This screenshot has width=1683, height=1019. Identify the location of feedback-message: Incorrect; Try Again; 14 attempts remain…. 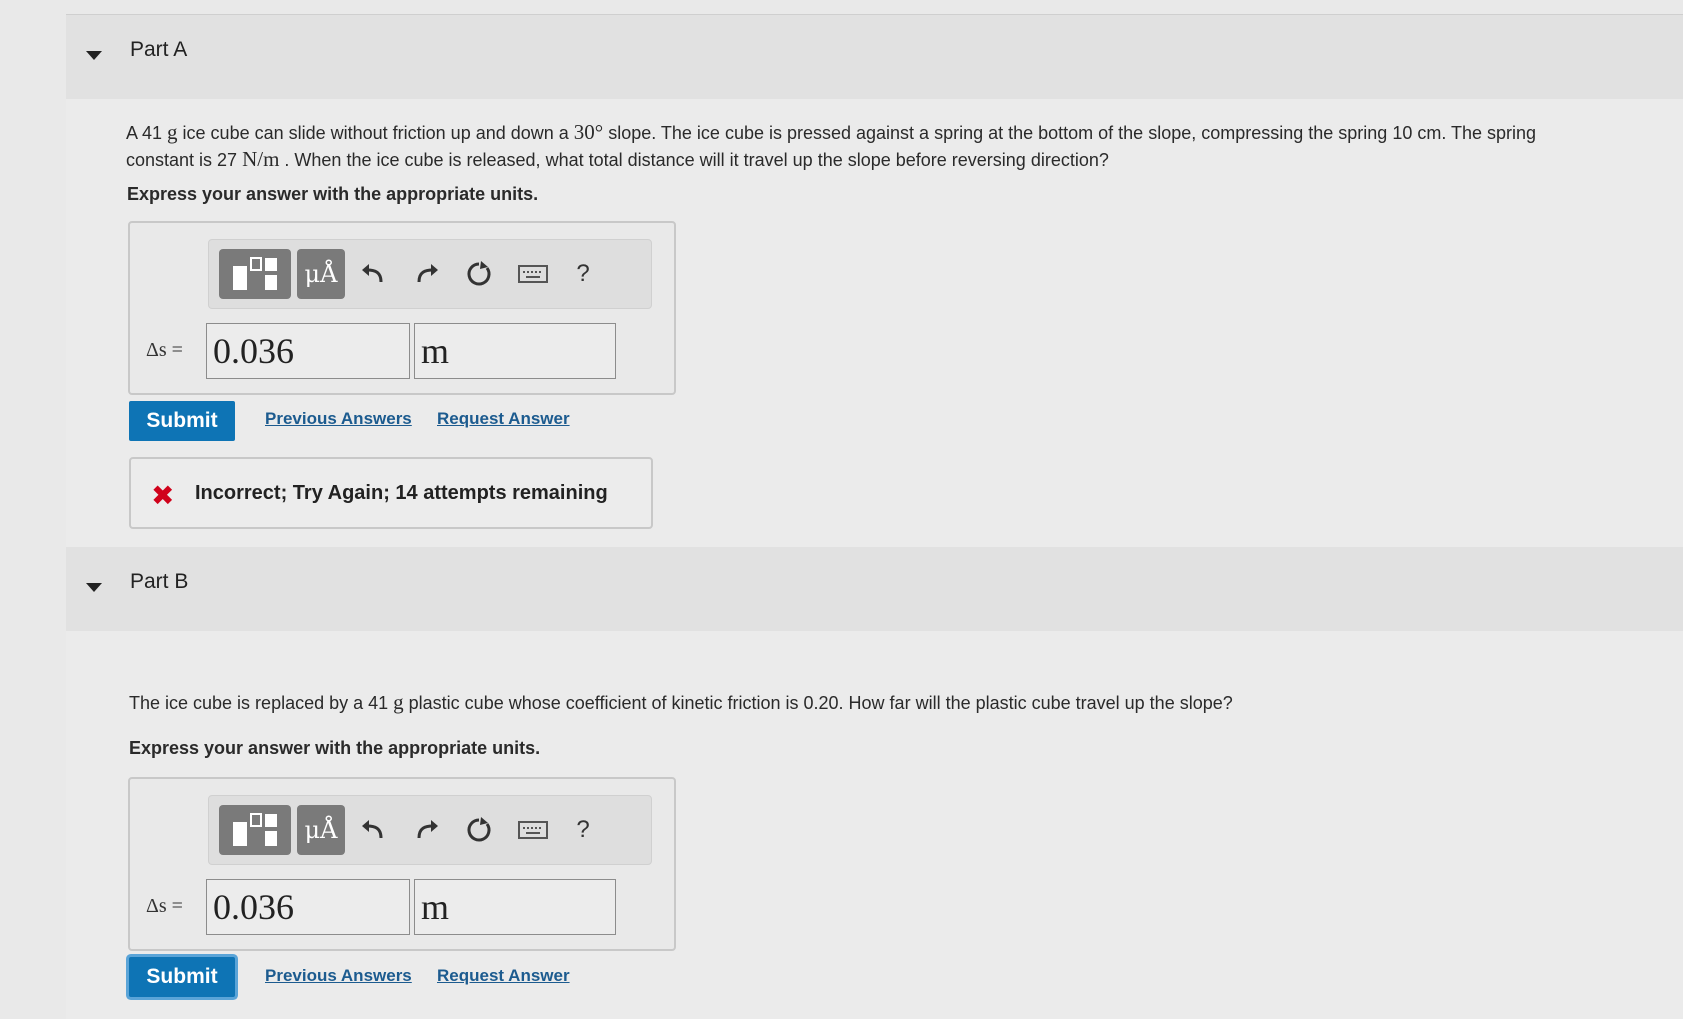
(401, 493).